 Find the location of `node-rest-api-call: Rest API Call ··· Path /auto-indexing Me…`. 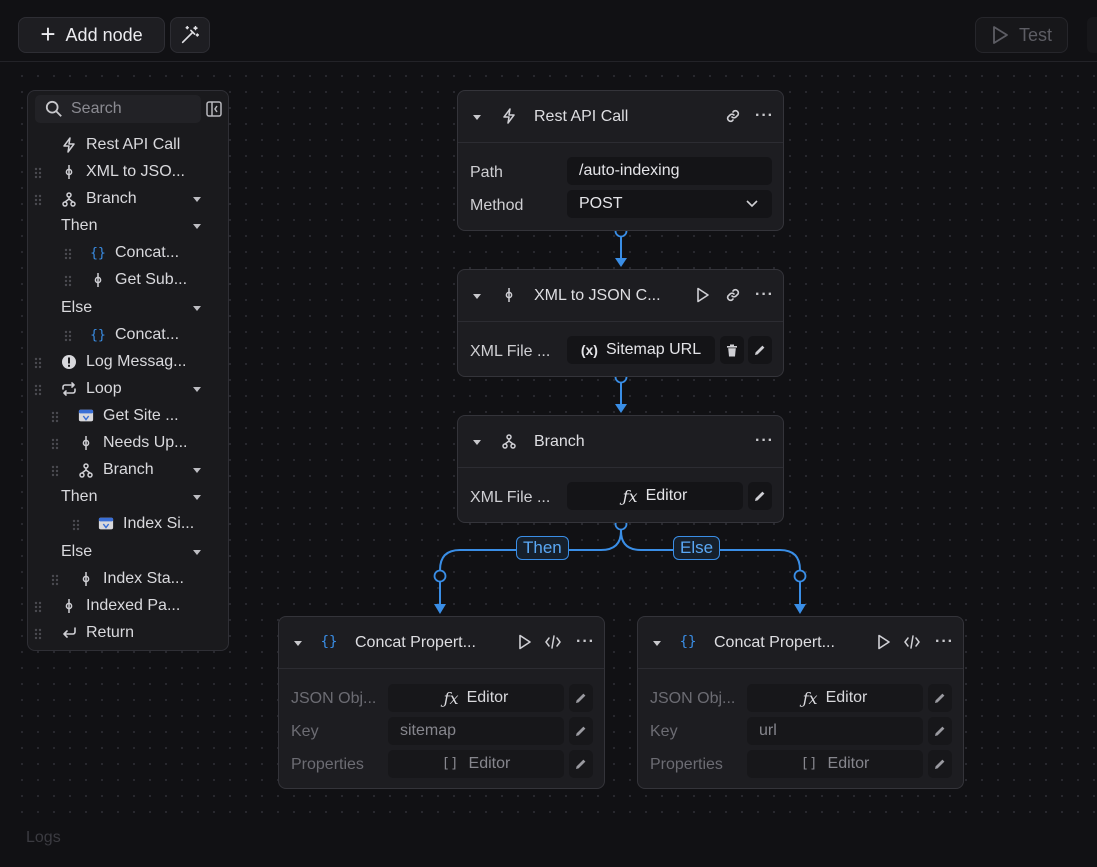

node-rest-api-call: Rest API Call ··· Path /auto-indexing Me… is located at coordinates (620, 160).